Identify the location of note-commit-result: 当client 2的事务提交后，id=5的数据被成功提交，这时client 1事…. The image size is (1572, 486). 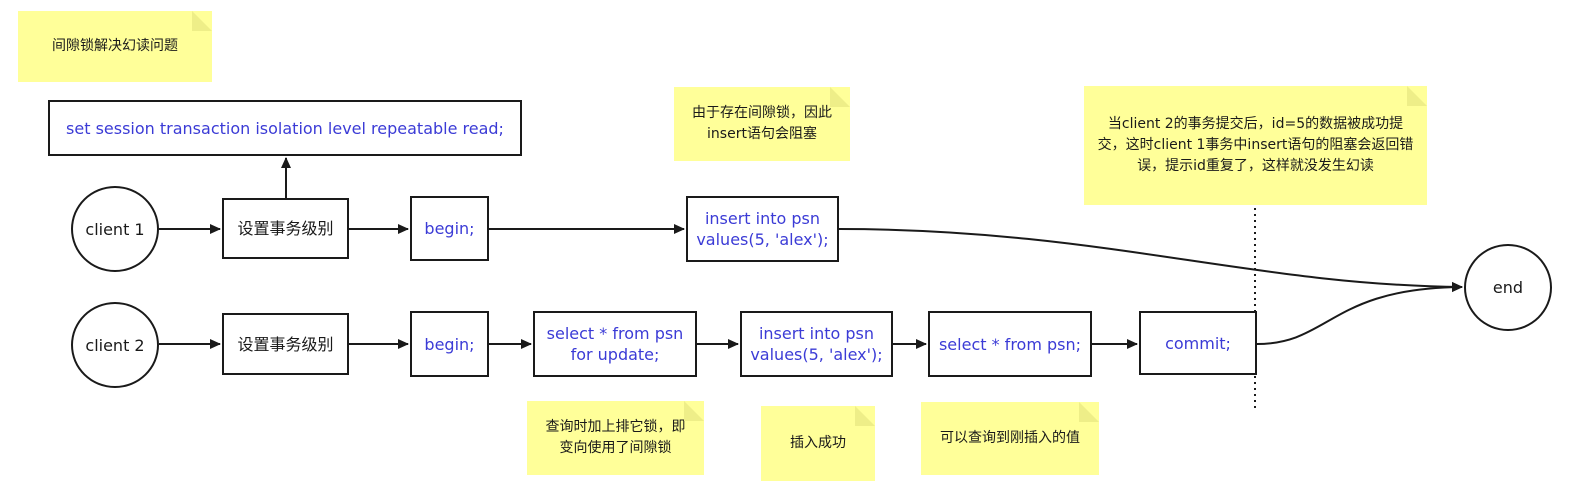
(1255, 145).